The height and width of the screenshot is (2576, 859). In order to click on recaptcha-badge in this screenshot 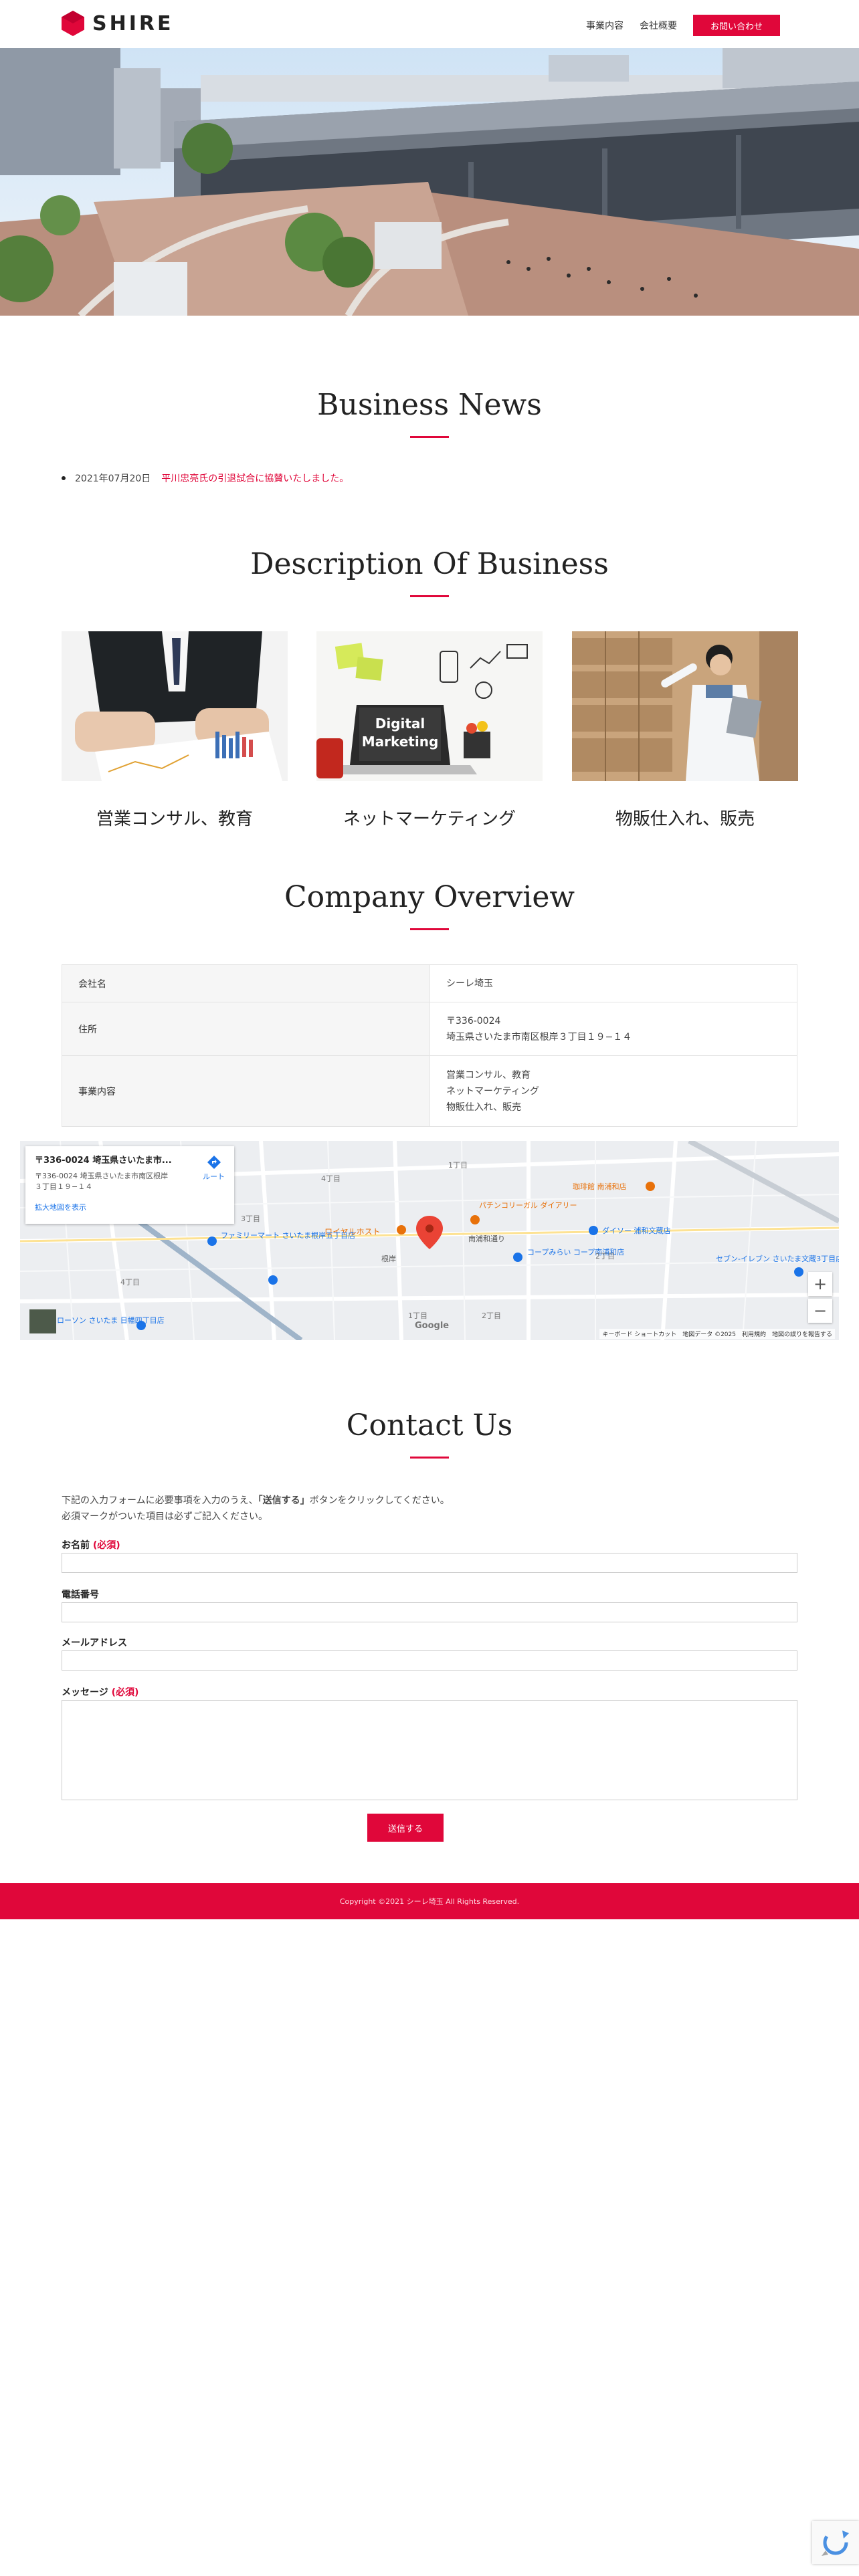, I will do `click(835, 2542)`.